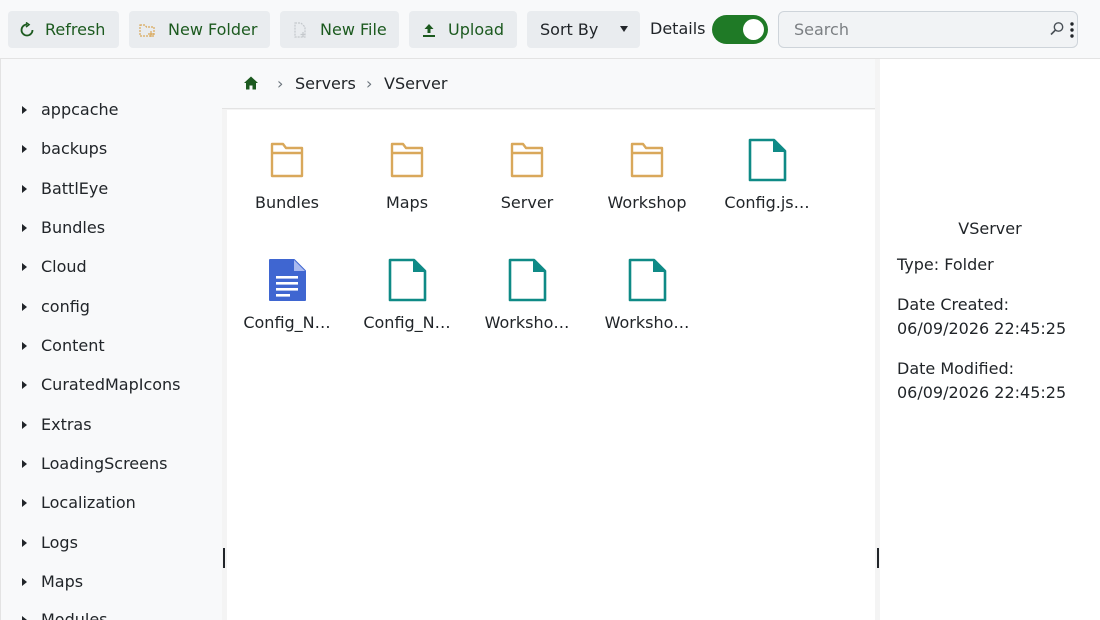 This screenshot has height=620, width=1100. Describe the element at coordinates (955, 368) in the screenshot. I see `details-date-modified-label: Date Modified:` at that location.